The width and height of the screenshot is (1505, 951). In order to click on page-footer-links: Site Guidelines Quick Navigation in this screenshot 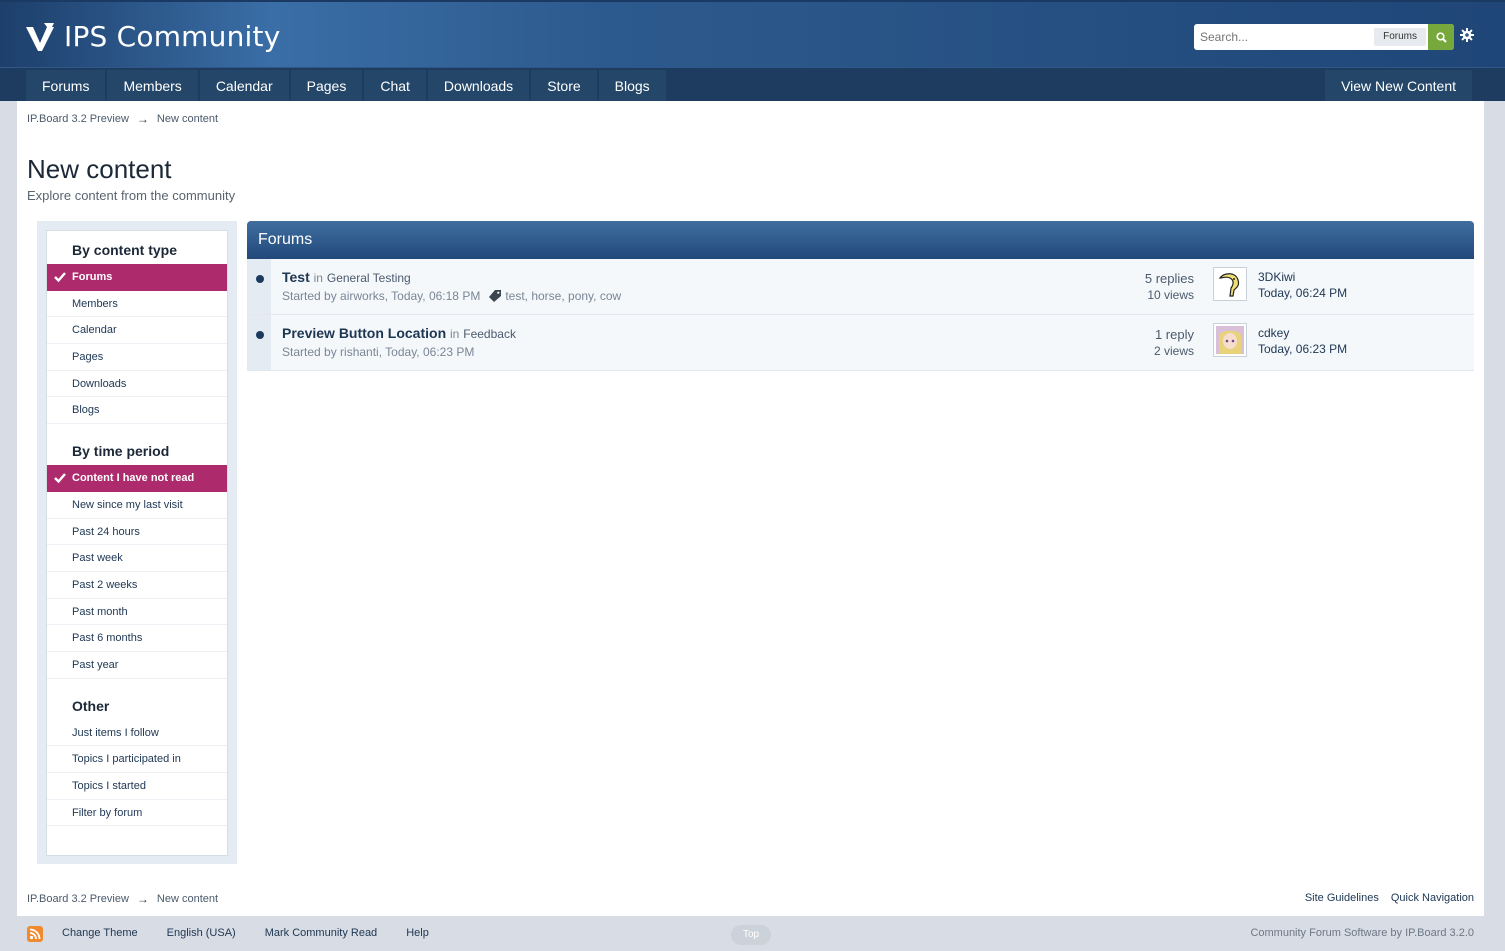, I will do `click(1383, 898)`.